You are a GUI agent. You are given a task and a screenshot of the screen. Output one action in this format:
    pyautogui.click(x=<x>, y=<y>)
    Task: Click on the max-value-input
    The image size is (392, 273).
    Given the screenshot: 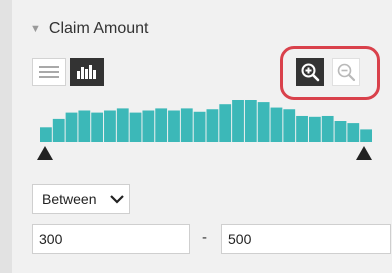 What is the action you would take?
    pyautogui.click(x=306, y=239)
    